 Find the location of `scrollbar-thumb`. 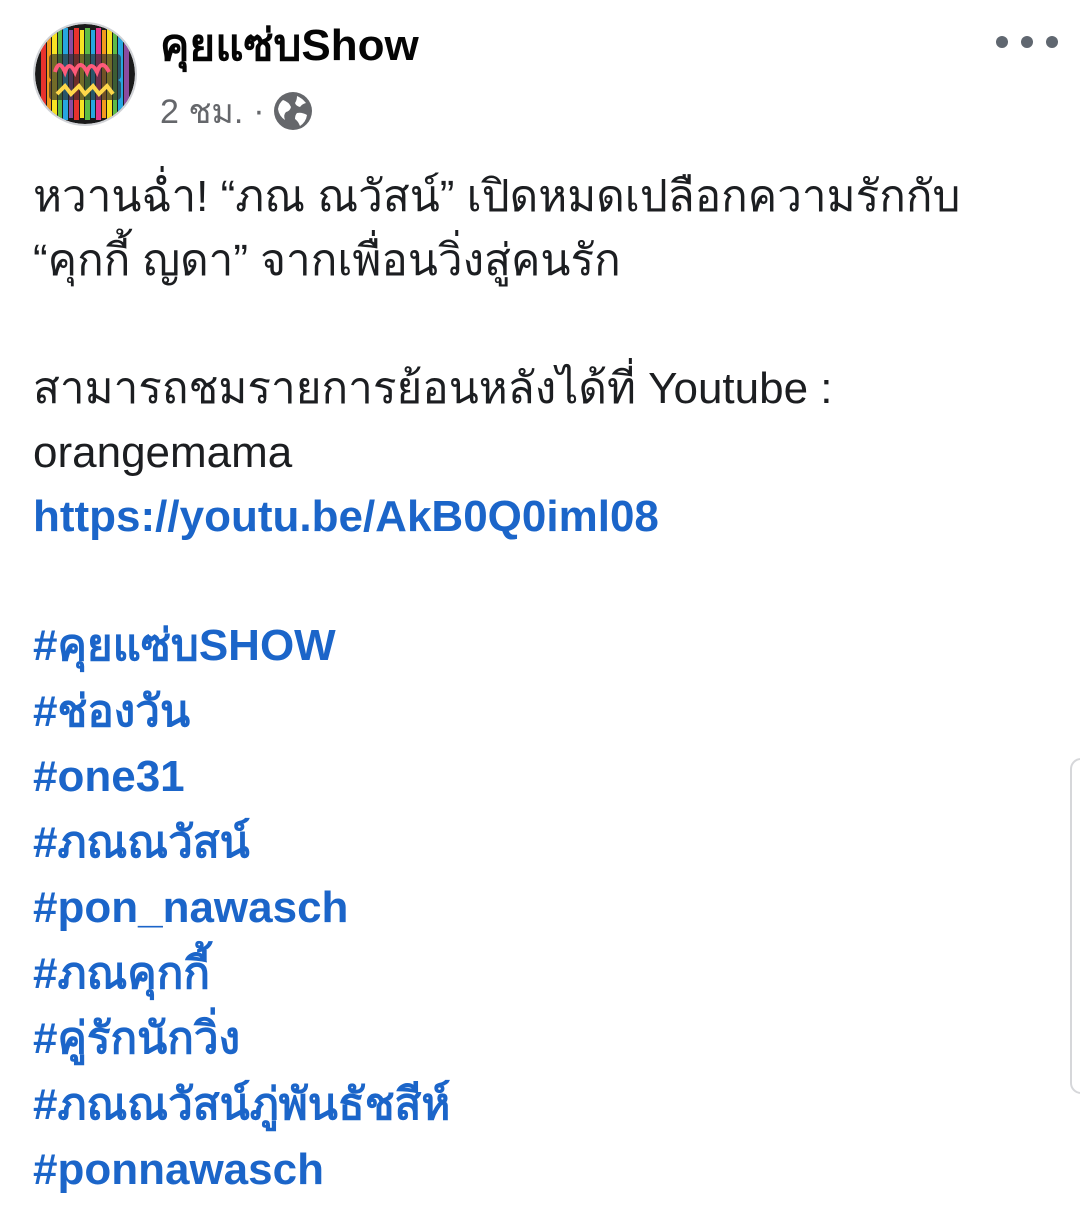

scrollbar-thumb is located at coordinates (1075, 926).